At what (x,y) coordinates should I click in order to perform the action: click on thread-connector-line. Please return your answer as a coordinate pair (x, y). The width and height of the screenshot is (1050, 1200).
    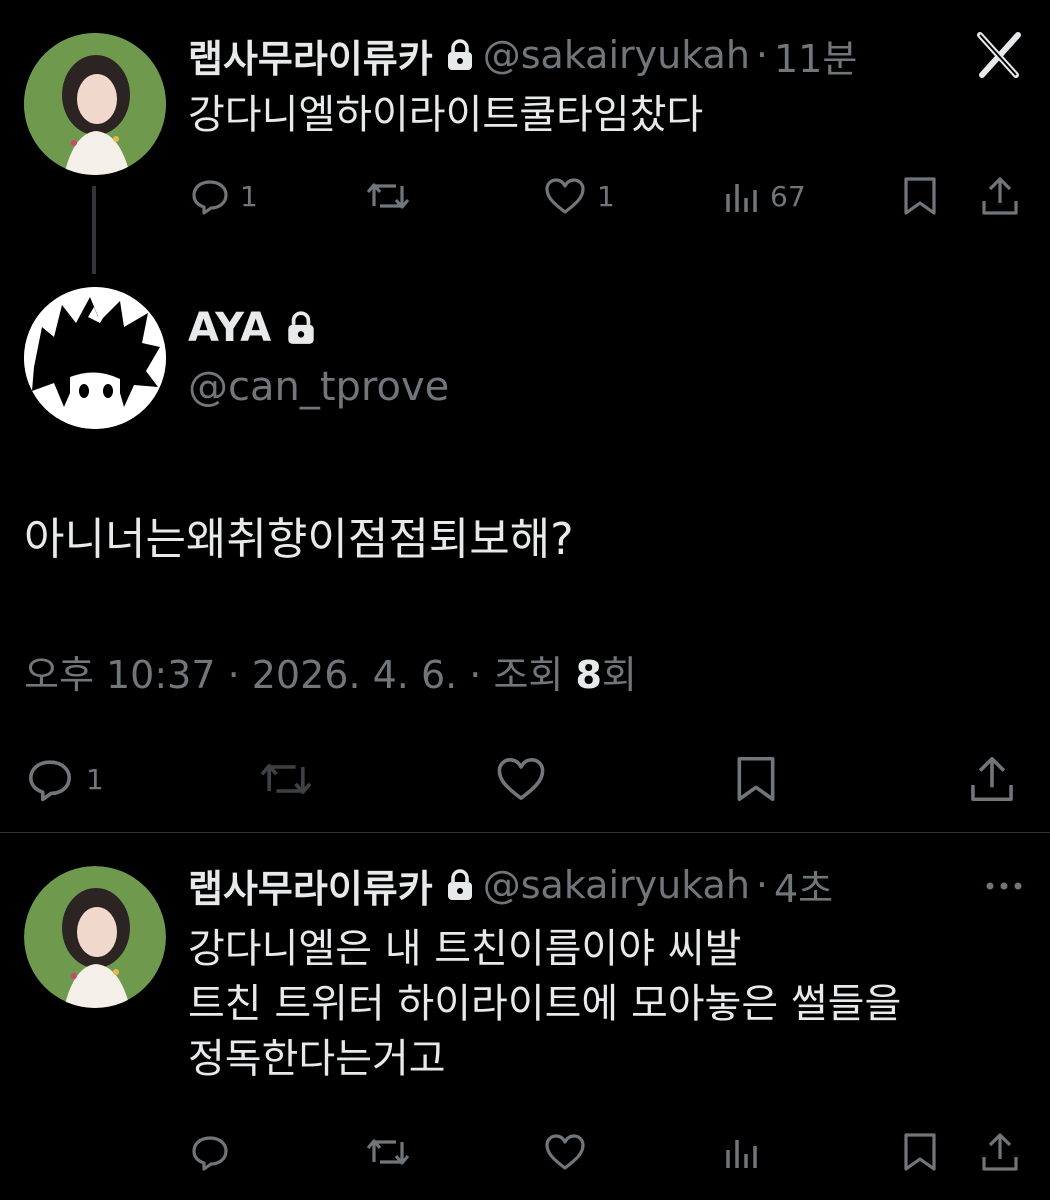
    Looking at the image, I should click on (94, 230).